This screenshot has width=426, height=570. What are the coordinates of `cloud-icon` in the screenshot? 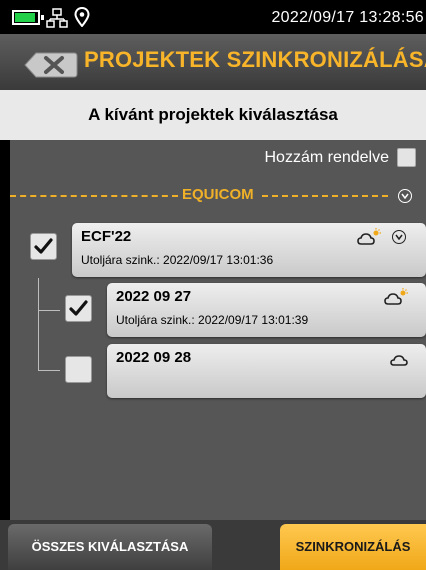 It's located at (399, 360).